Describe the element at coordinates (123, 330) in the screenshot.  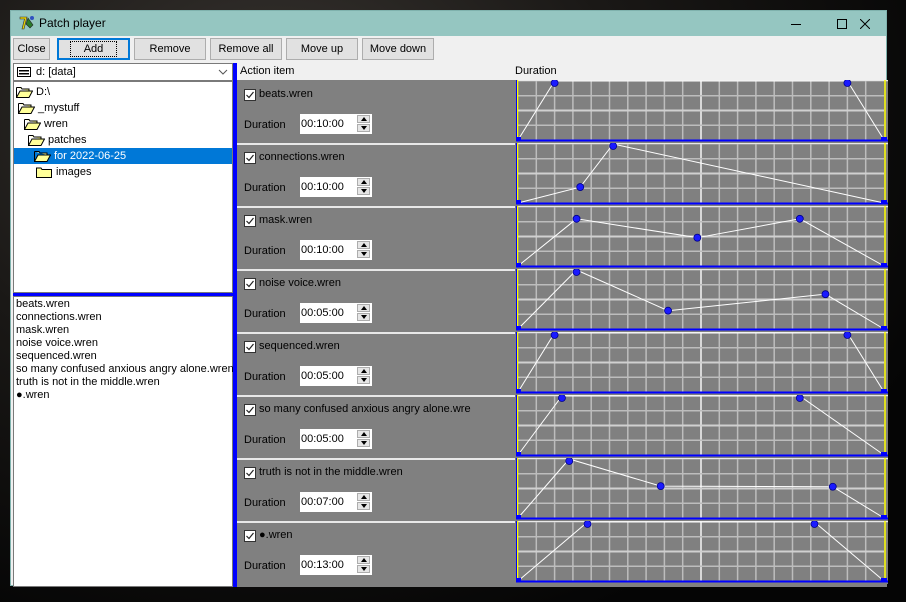
I see `file-list-item: mask.wren` at that location.